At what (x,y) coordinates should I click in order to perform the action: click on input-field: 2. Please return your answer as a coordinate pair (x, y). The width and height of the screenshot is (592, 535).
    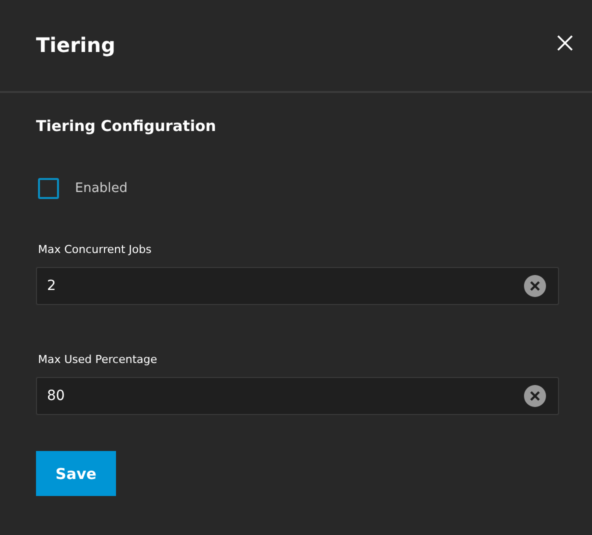
    Looking at the image, I should click on (297, 286).